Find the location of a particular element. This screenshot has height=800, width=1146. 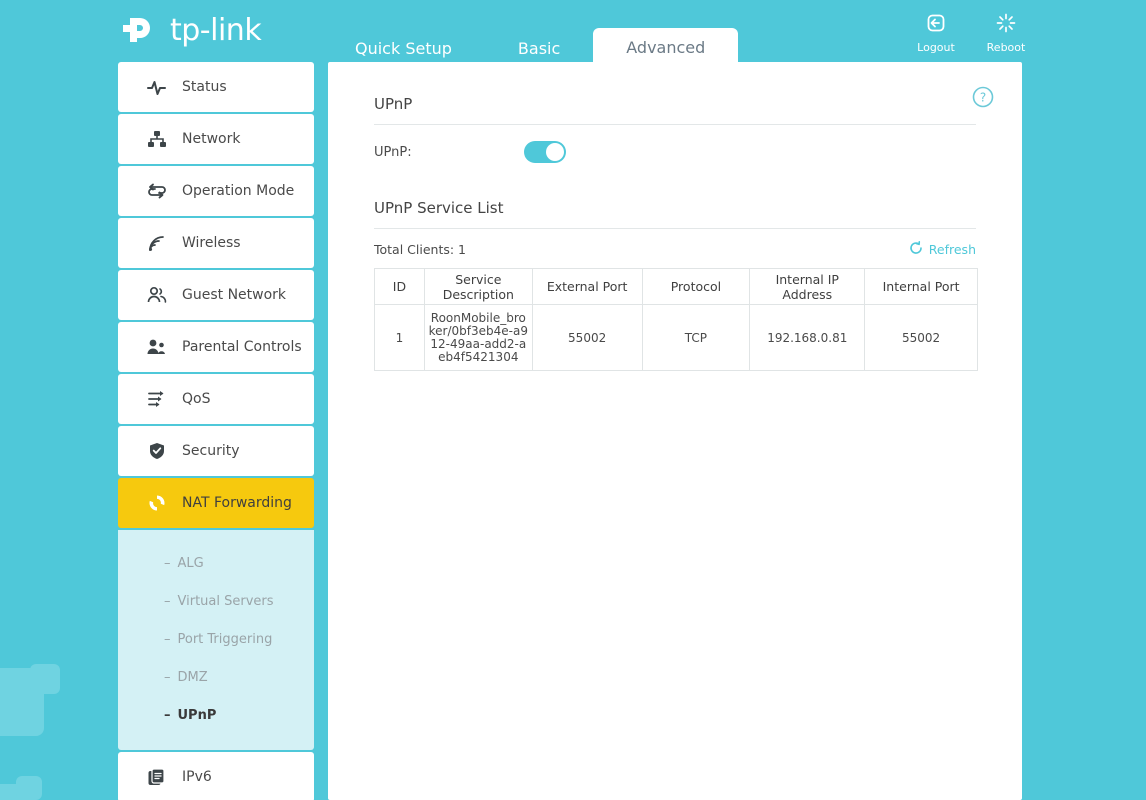

refresh-button: Refresh is located at coordinates (942, 249).